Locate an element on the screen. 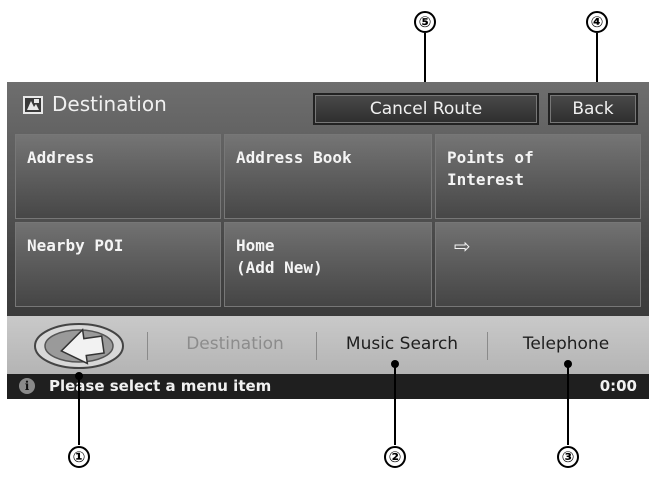  callout-2: ② is located at coordinates (395, 457).